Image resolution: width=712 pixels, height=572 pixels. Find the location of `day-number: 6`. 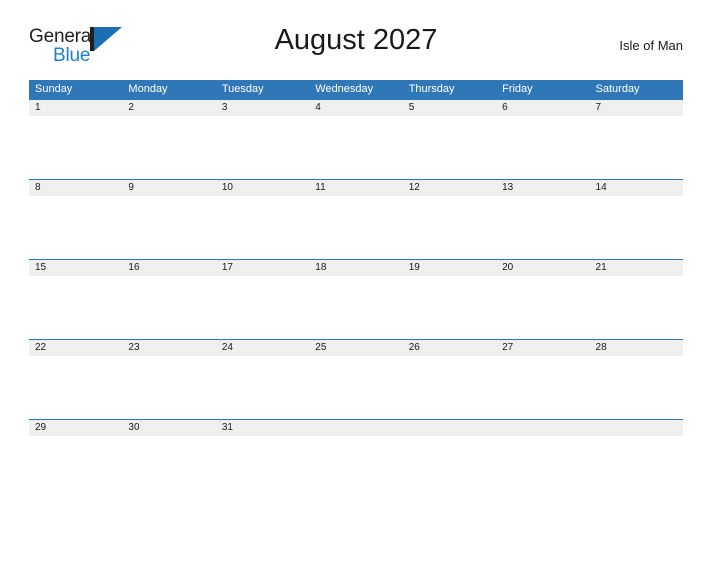

day-number: 6 is located at coordinates (542, 108).